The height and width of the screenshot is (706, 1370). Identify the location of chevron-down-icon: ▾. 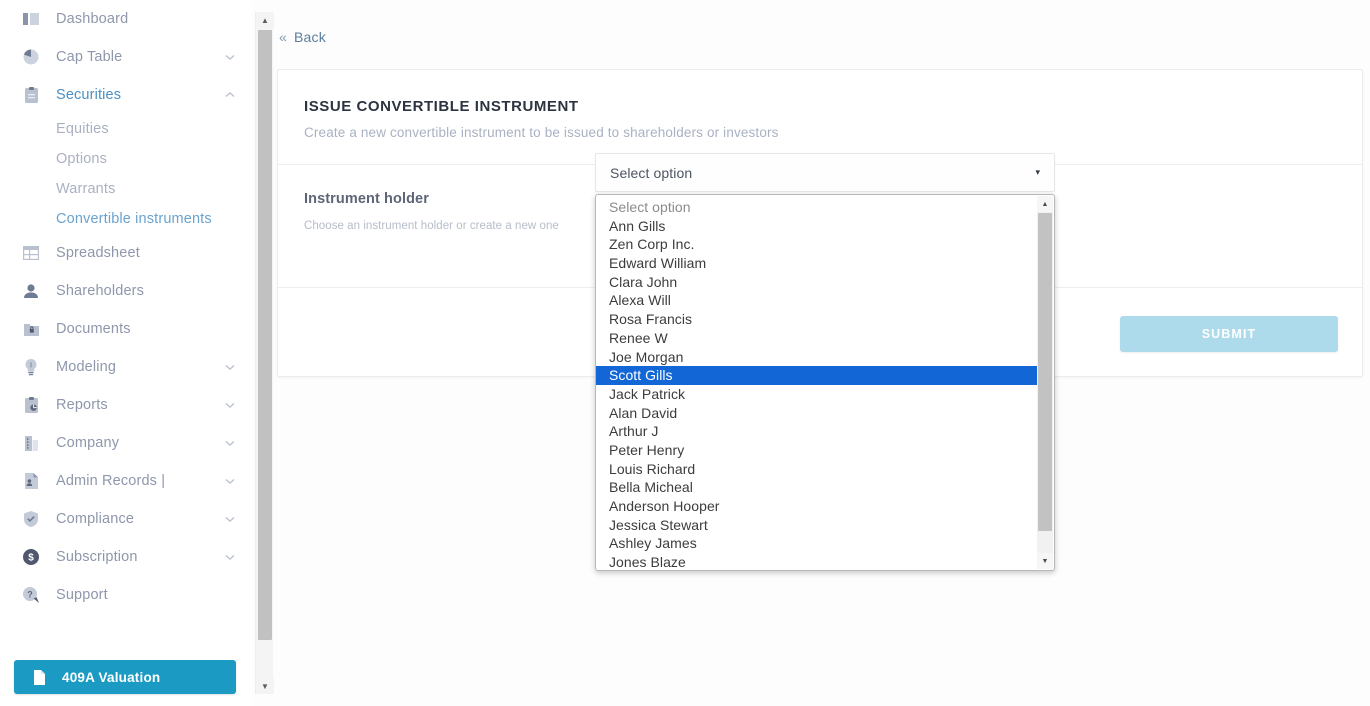
(1037, 172).